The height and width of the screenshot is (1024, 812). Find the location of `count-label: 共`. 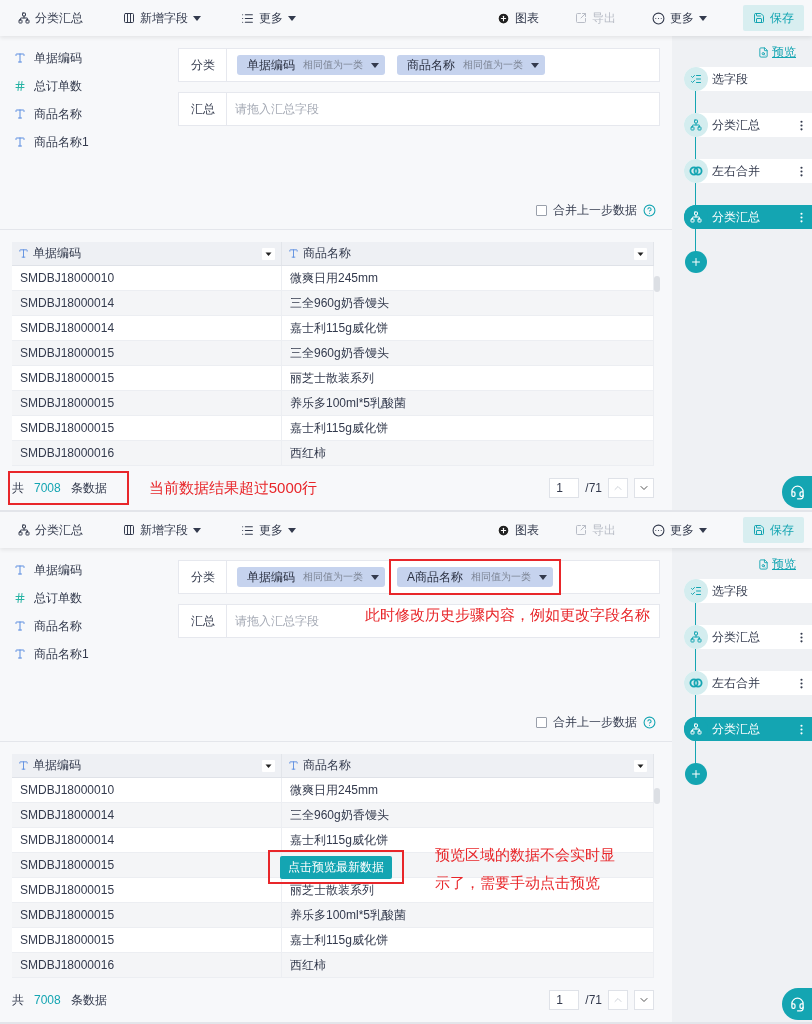

count-label: 共 is located at coordinates (18, 488).